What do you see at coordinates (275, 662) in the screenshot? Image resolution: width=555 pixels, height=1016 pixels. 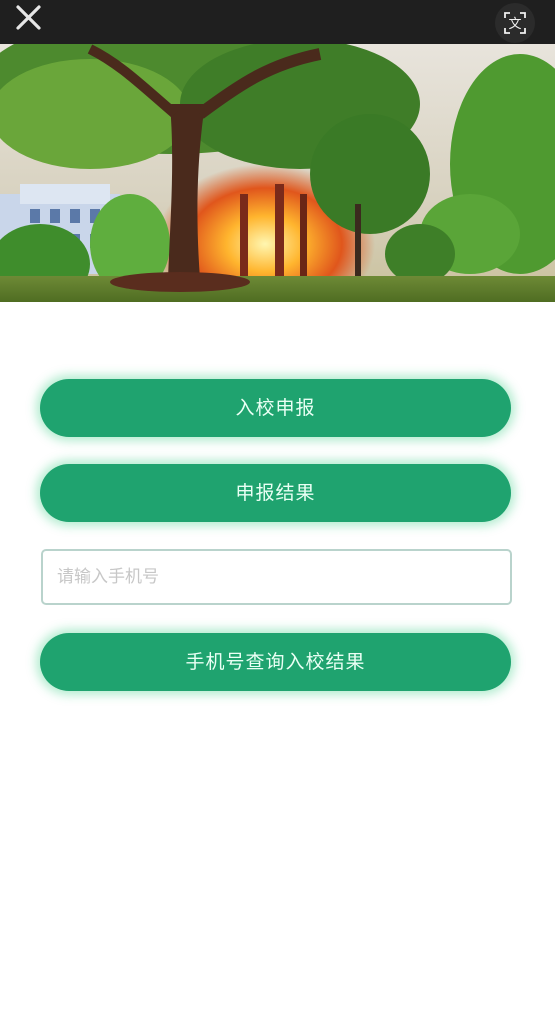 I see `query-by-phone-button: 手机号查询入校结果` at bounding box center [275, 662].